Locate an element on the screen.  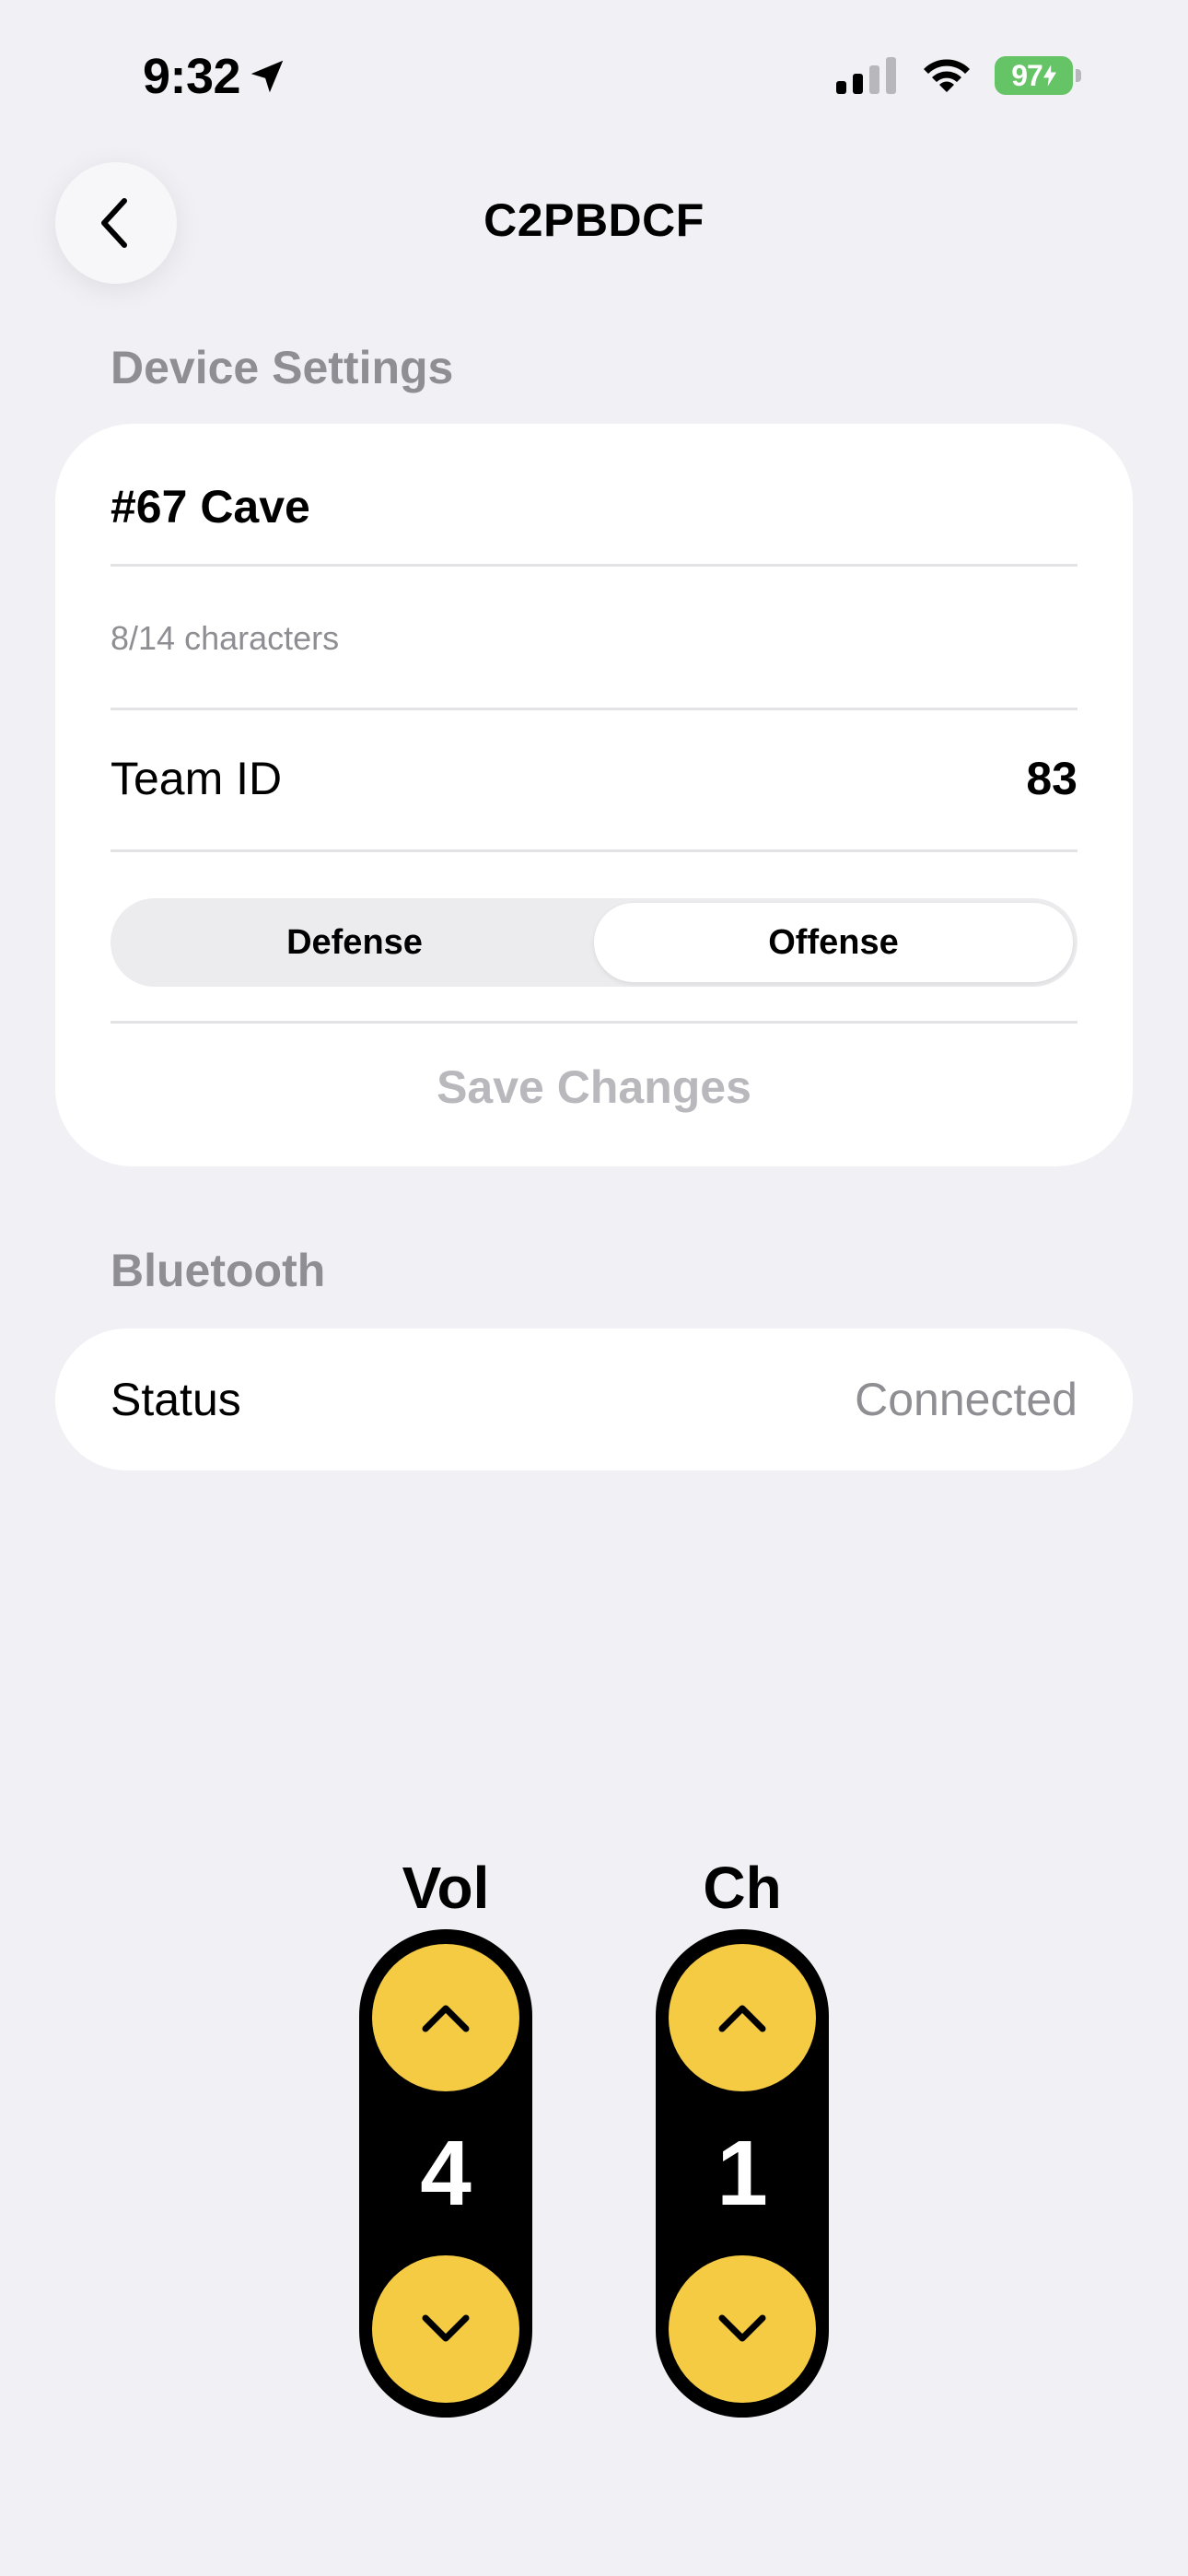
role-segmented-control: Defense Offense is located at coordinates (594, 942).